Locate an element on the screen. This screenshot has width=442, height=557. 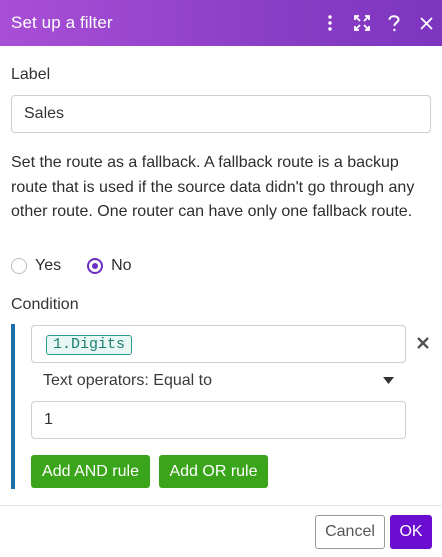
field-token: 1.Digits is located at coordinates (89, 345).